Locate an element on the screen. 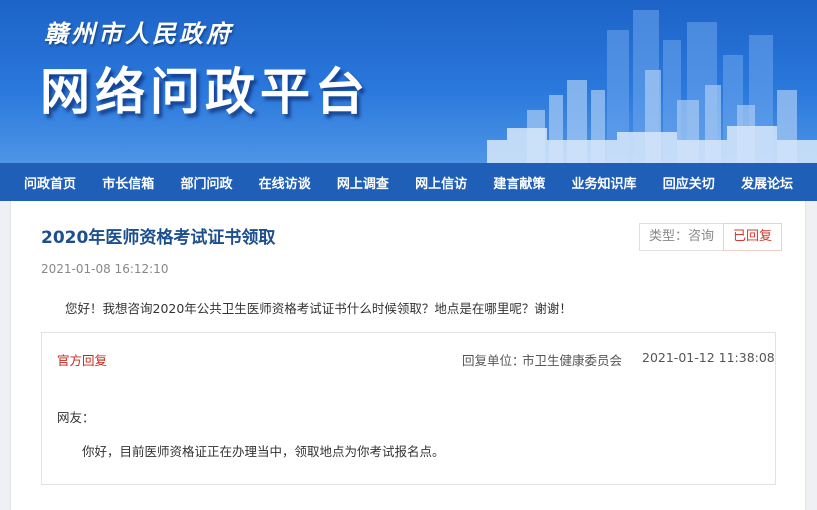 This screenshot has height=510, width=817. reply-unit-label: 回复单位： is located at coordinates (493, 360).